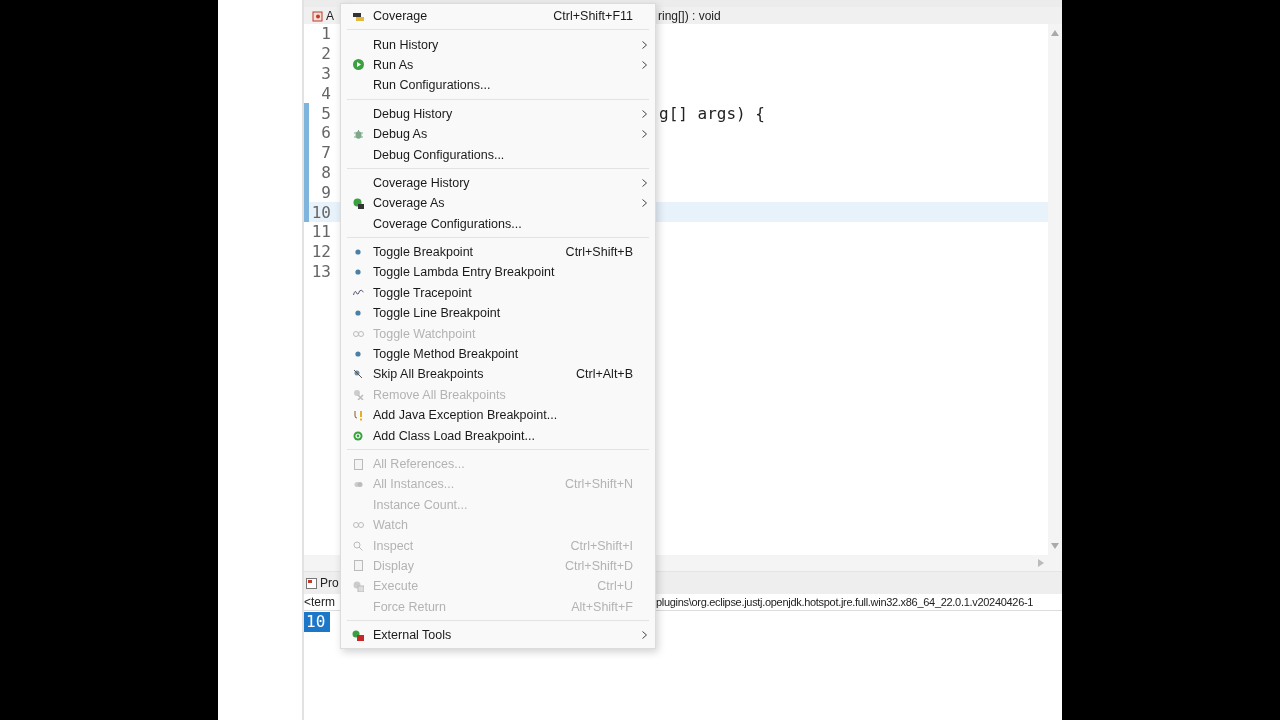 This screenshot has width=1280, height=720. I want to click on line-number: 10, so click(321, 212).